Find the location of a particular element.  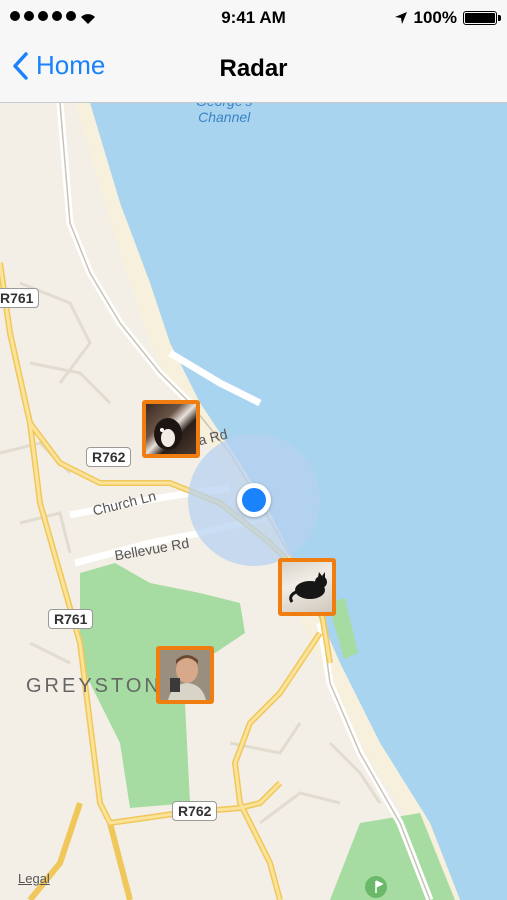

legal-link: Legal is located at coordinates (34, 878).